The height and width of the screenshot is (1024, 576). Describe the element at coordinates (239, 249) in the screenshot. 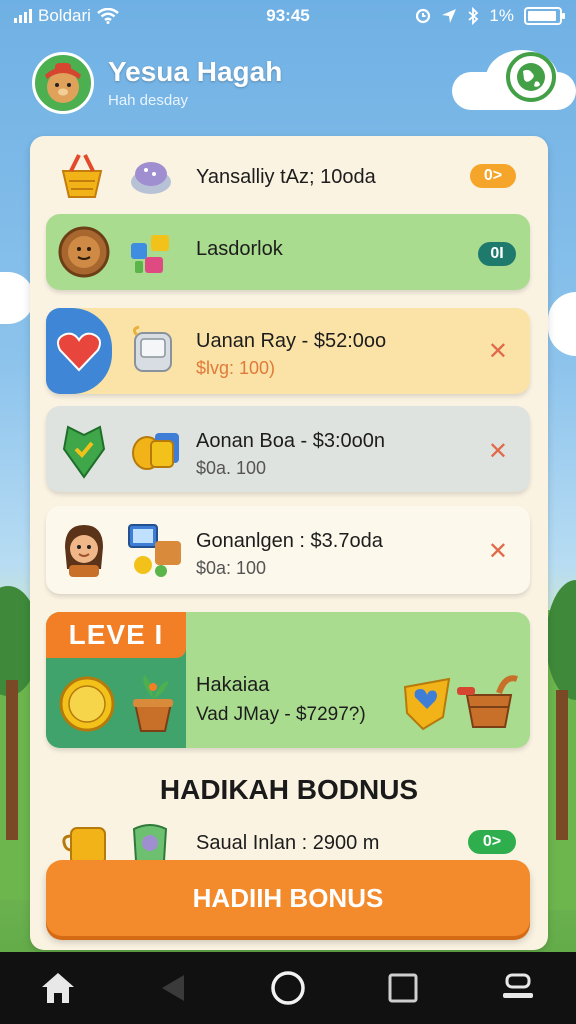

I see `row-title: Lasdorlok` at that location.